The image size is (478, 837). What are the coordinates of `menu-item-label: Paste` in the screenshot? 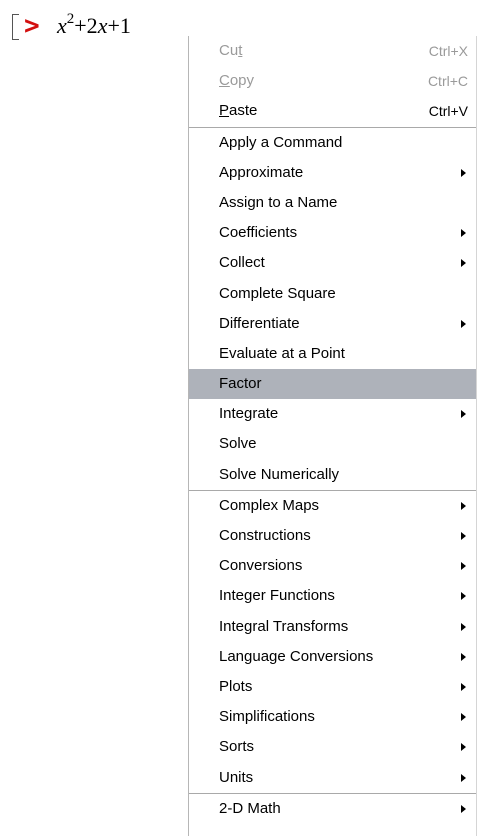 It's located at (238, 111).